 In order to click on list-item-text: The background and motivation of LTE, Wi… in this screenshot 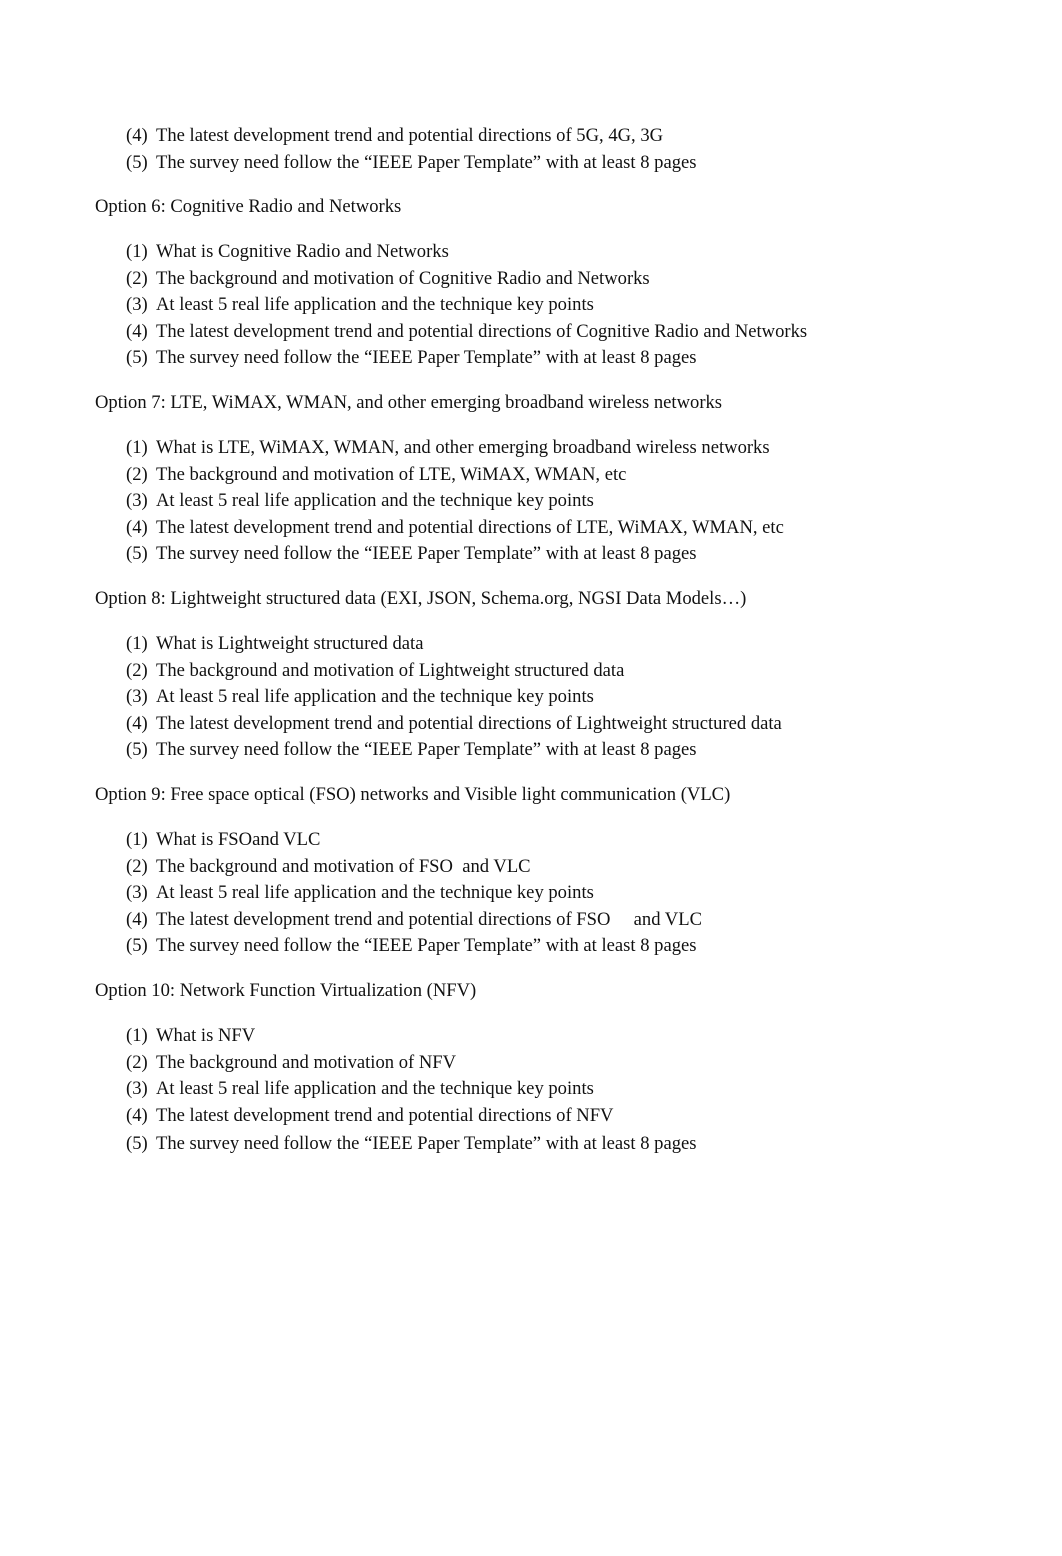, I will do `click(391, 474)`.